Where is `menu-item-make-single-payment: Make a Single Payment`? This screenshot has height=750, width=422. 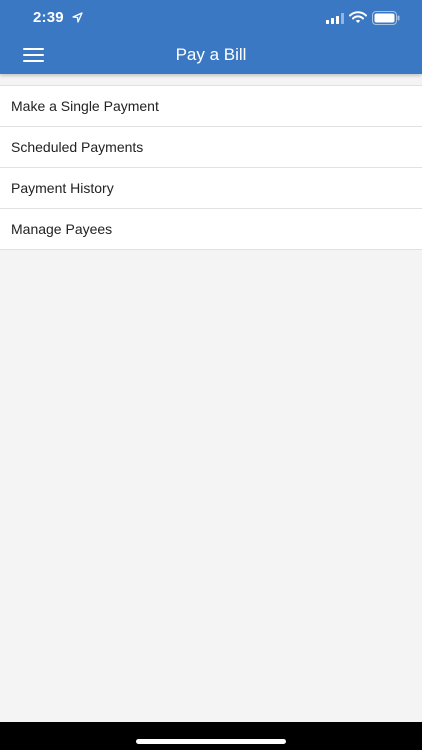 menu-item-make-single-payment: Make a Single Payment is located at coordinates (211, 106).